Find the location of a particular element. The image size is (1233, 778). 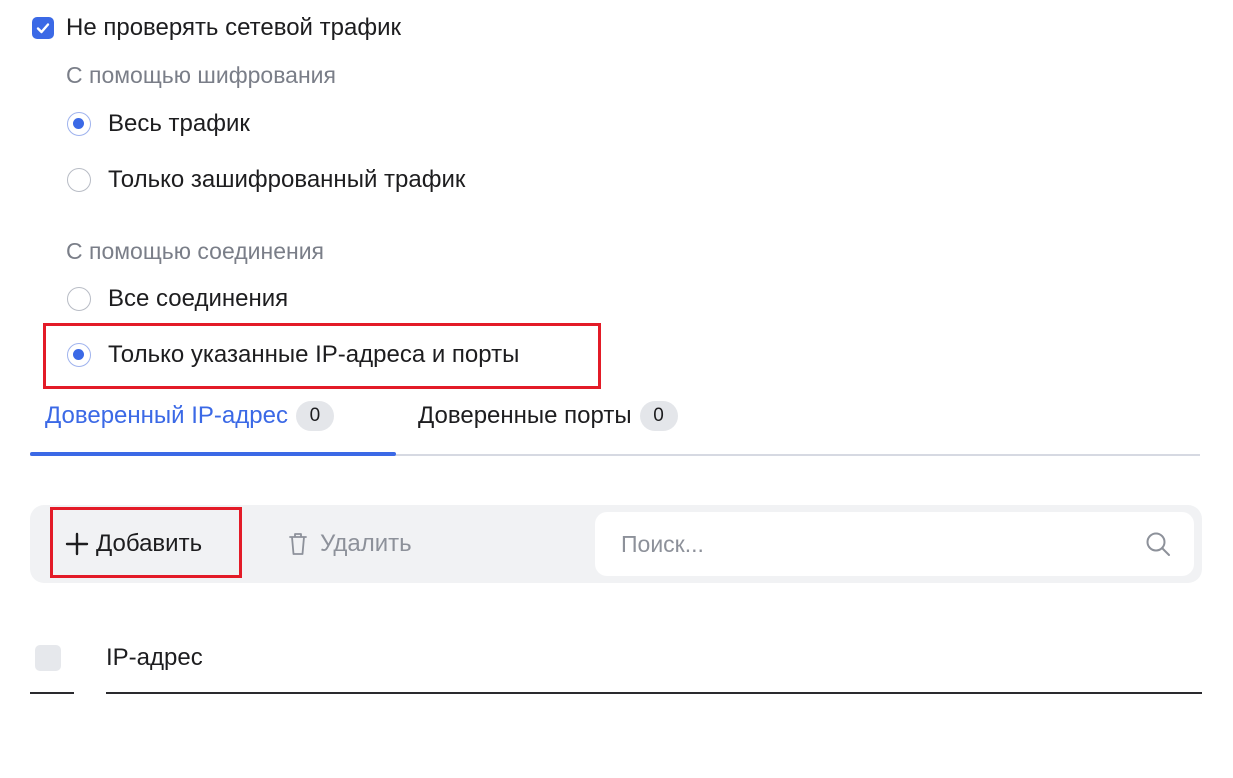

column-header-ip-address: IP-адрес is located at coordinates (154, 658).